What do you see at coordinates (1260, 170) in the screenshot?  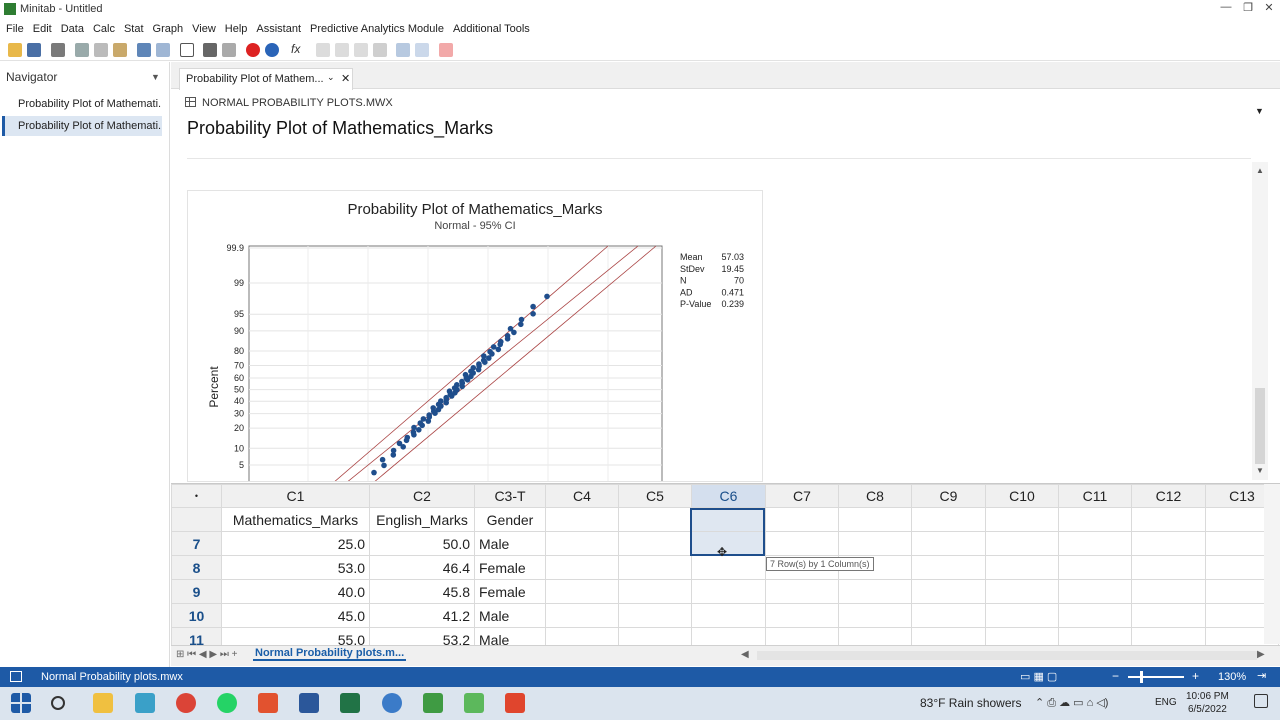 I see `scroll-up-icon: ▲` at bounding box center [1260, 170].